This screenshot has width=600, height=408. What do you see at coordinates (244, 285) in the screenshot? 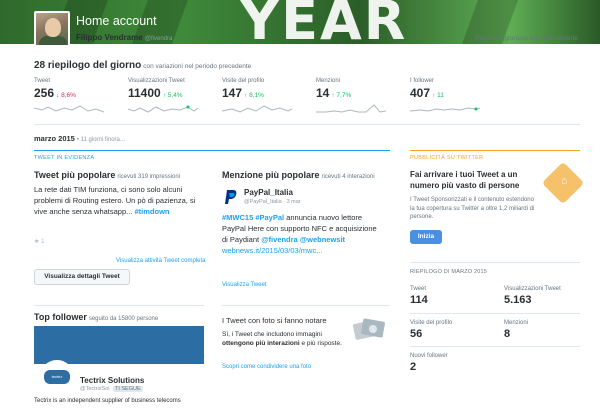
I see `view-tweet-link: Visualizza Tweet` at bounding box center [244, 285].